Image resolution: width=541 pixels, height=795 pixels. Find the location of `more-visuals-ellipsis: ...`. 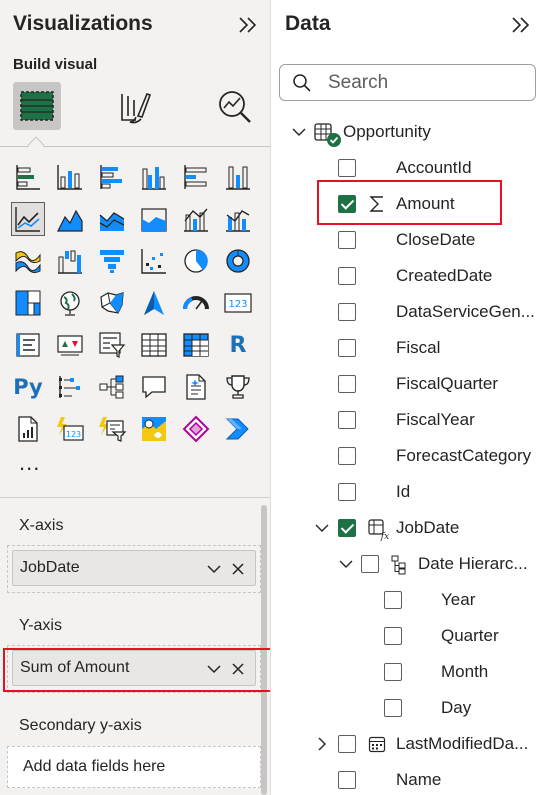

more-visuals-ellipsis: ... is located at coordinates (29, 463).